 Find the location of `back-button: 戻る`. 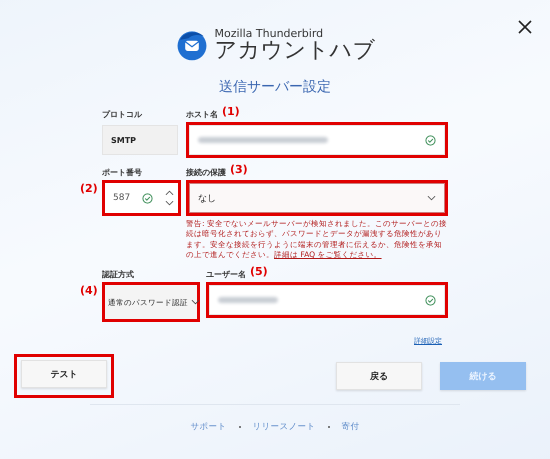

back-button: 戻る is located at coordinates (379, 376).